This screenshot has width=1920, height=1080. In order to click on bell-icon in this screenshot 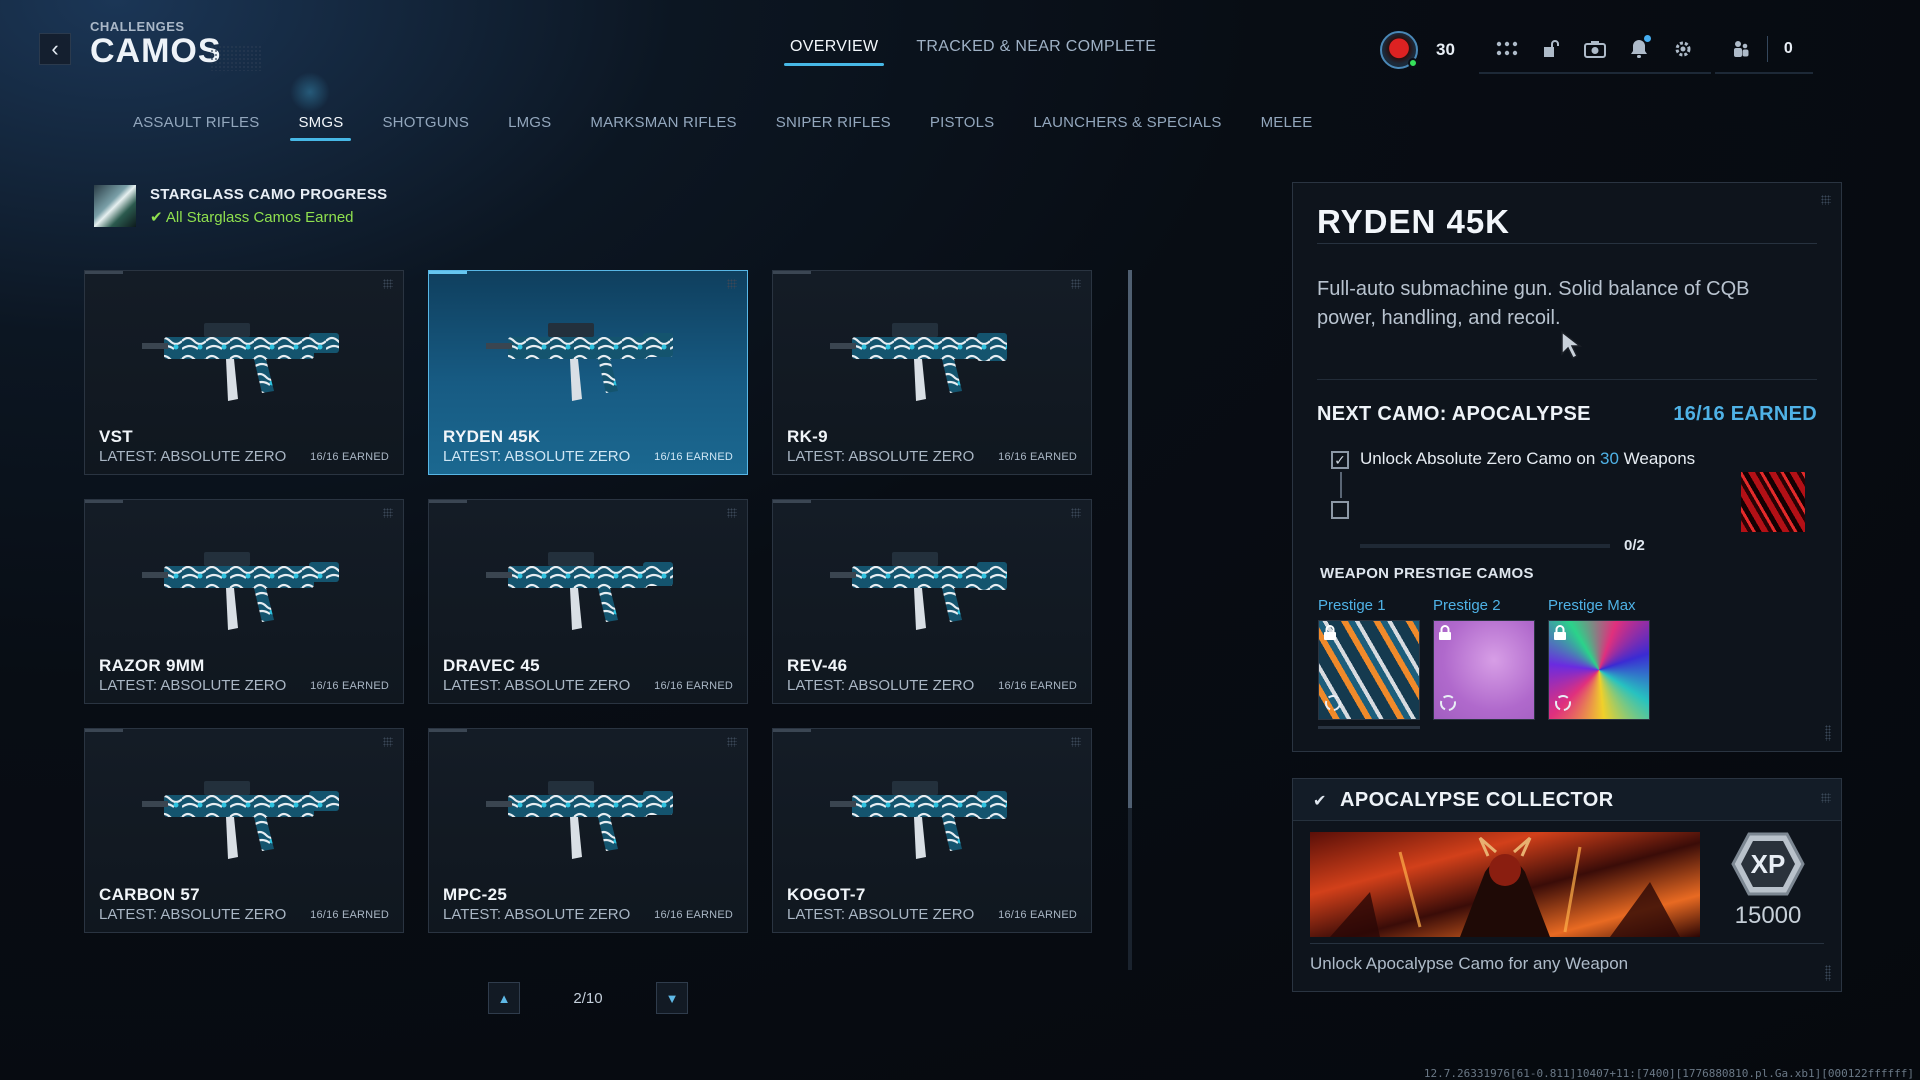, I will do `click(1639, 49)`.